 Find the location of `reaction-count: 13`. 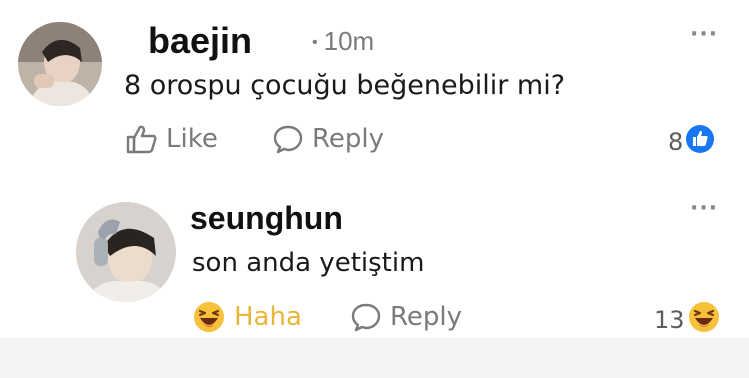

reaction-count: 13 is located at coordinates (687, 320).